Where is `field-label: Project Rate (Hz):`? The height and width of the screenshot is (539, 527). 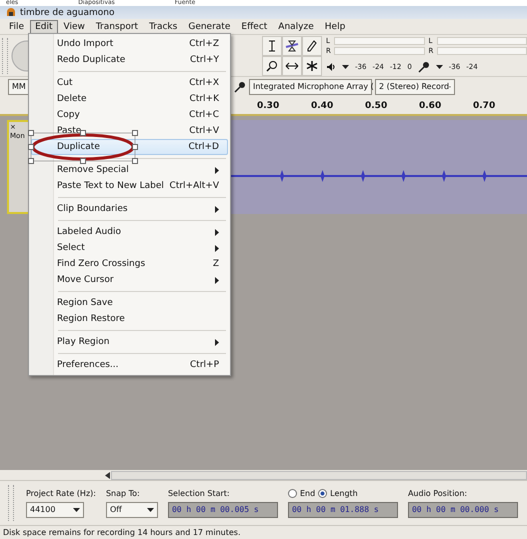 field-label: Project Rate (Hz): is located at coordinates (61, 493).